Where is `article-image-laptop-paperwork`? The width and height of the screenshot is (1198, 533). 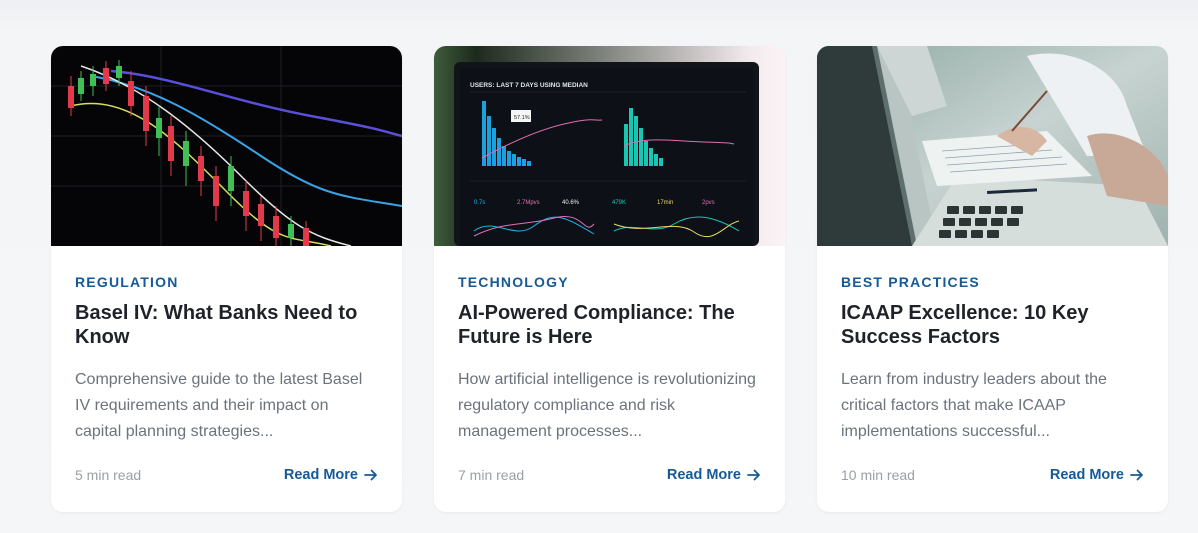 article-image-laptop-paperwork is located at coordinates (992, 146).